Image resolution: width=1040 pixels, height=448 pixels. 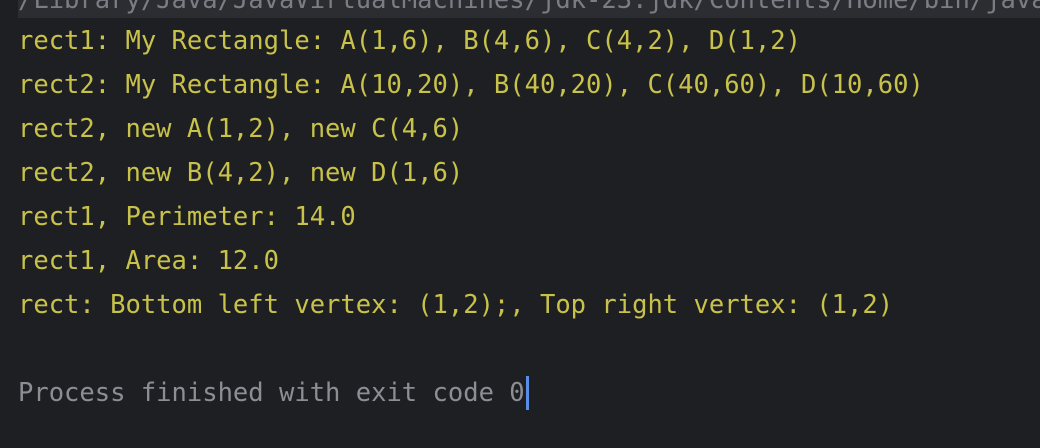 I want to click on output-line-perimeter: rect1, Perimeter: 14.0, so click(x=187, y=217).